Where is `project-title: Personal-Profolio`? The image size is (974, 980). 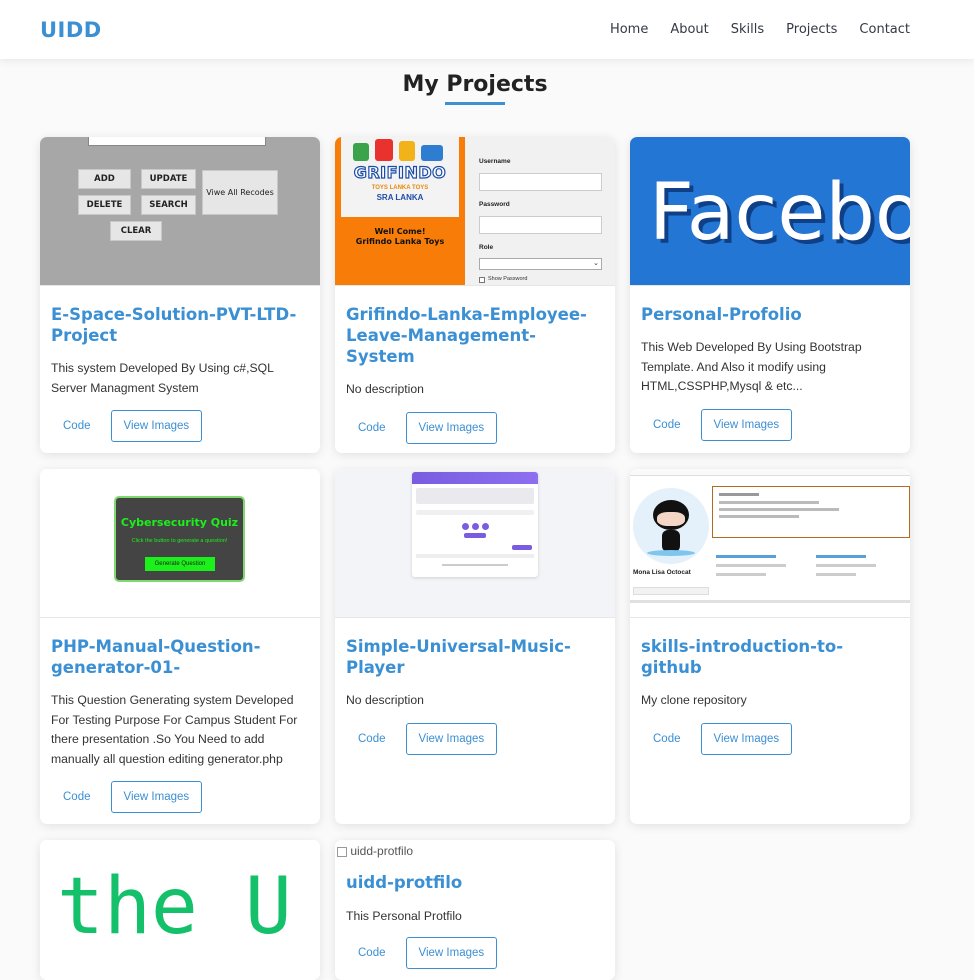
project-title: Personal-Profolio is located at coordinates (770, 314).